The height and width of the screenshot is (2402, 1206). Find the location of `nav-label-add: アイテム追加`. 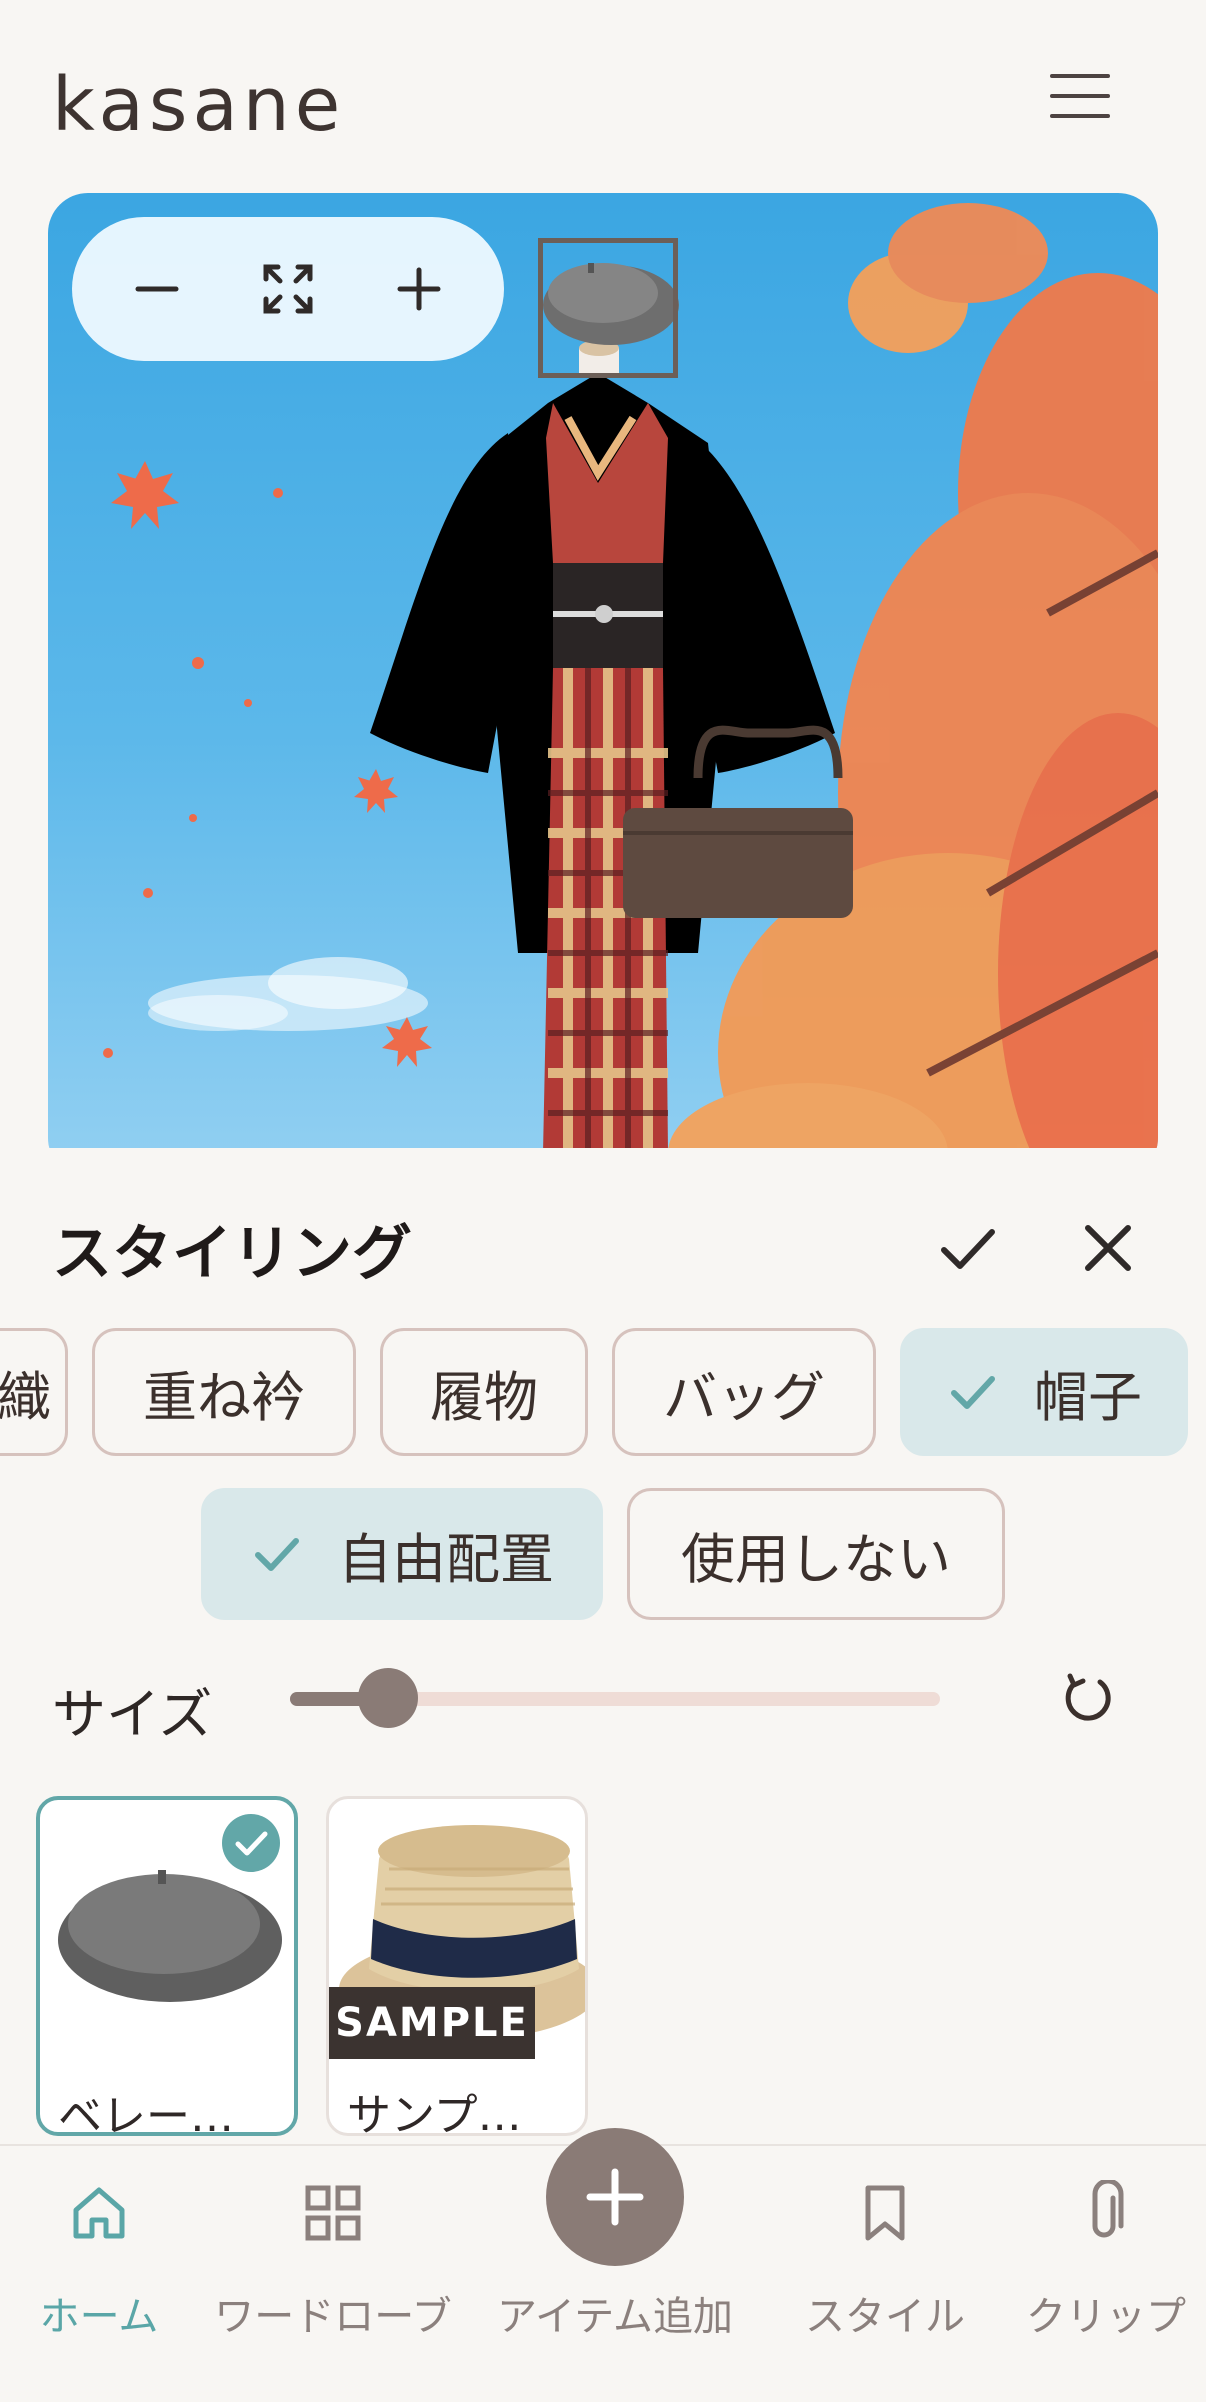

nav-label-add: アイテム追加 is located at coordinates (615, 2317).